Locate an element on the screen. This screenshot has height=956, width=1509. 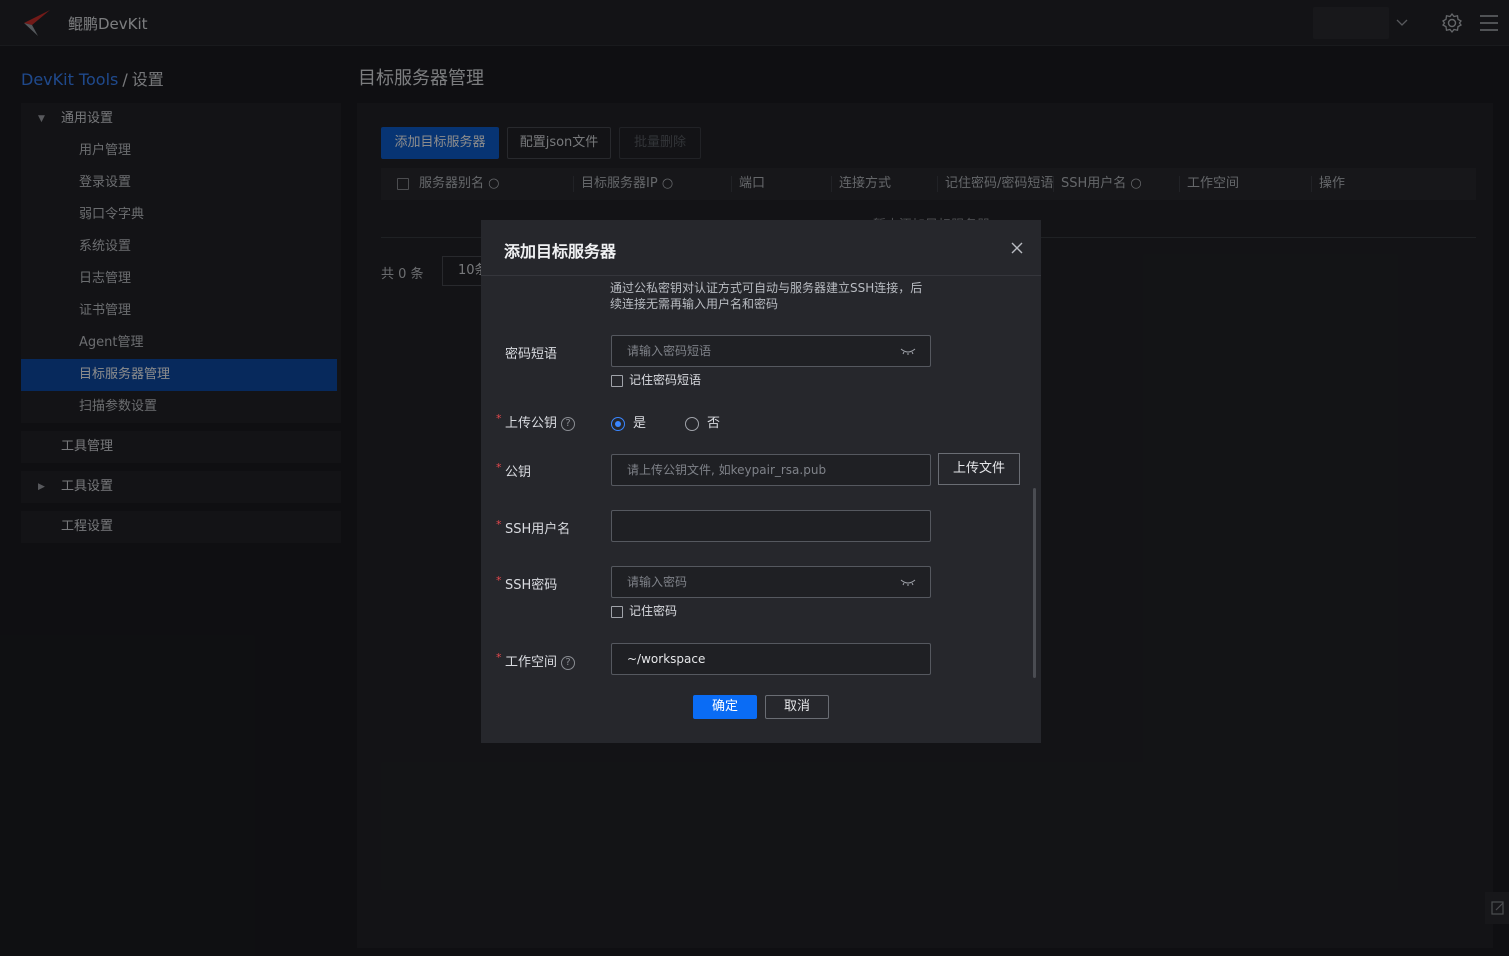
ssh-username-label: * SSH用户名 is located at coordinates (533, 527).